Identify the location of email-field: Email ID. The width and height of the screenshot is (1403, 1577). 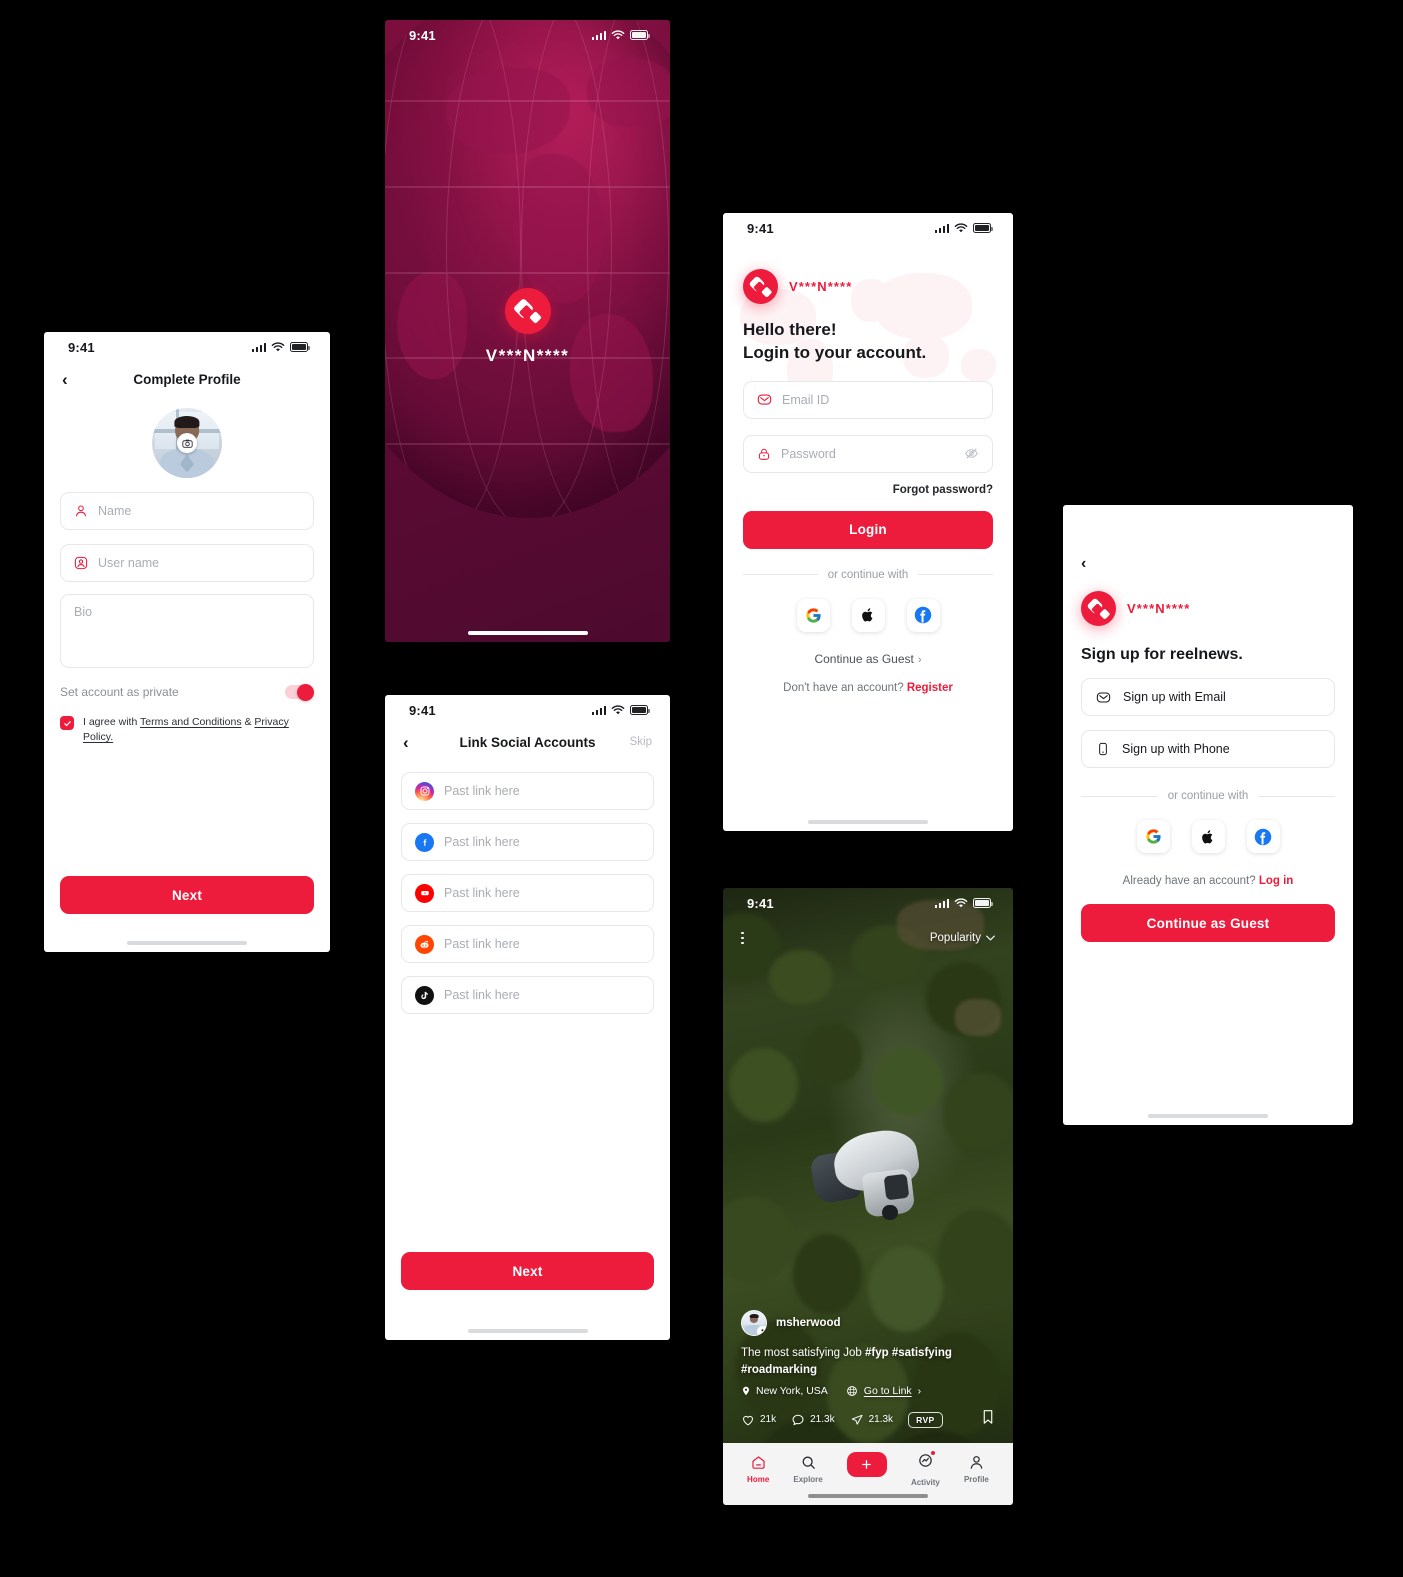
(868, 399).